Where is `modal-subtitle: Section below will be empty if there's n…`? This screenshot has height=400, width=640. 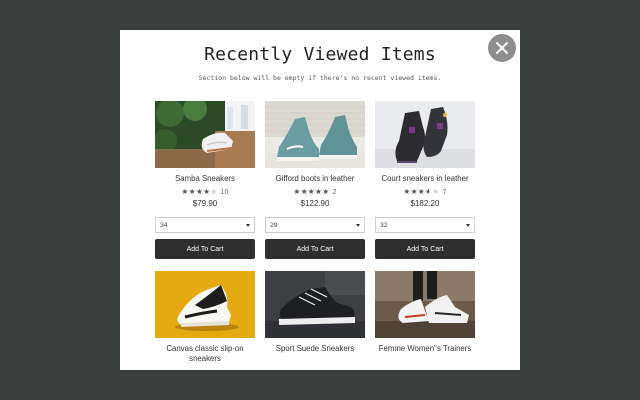
modal-subtitle: Section below will be empty if there's n… is located at coordinates (320, 78).